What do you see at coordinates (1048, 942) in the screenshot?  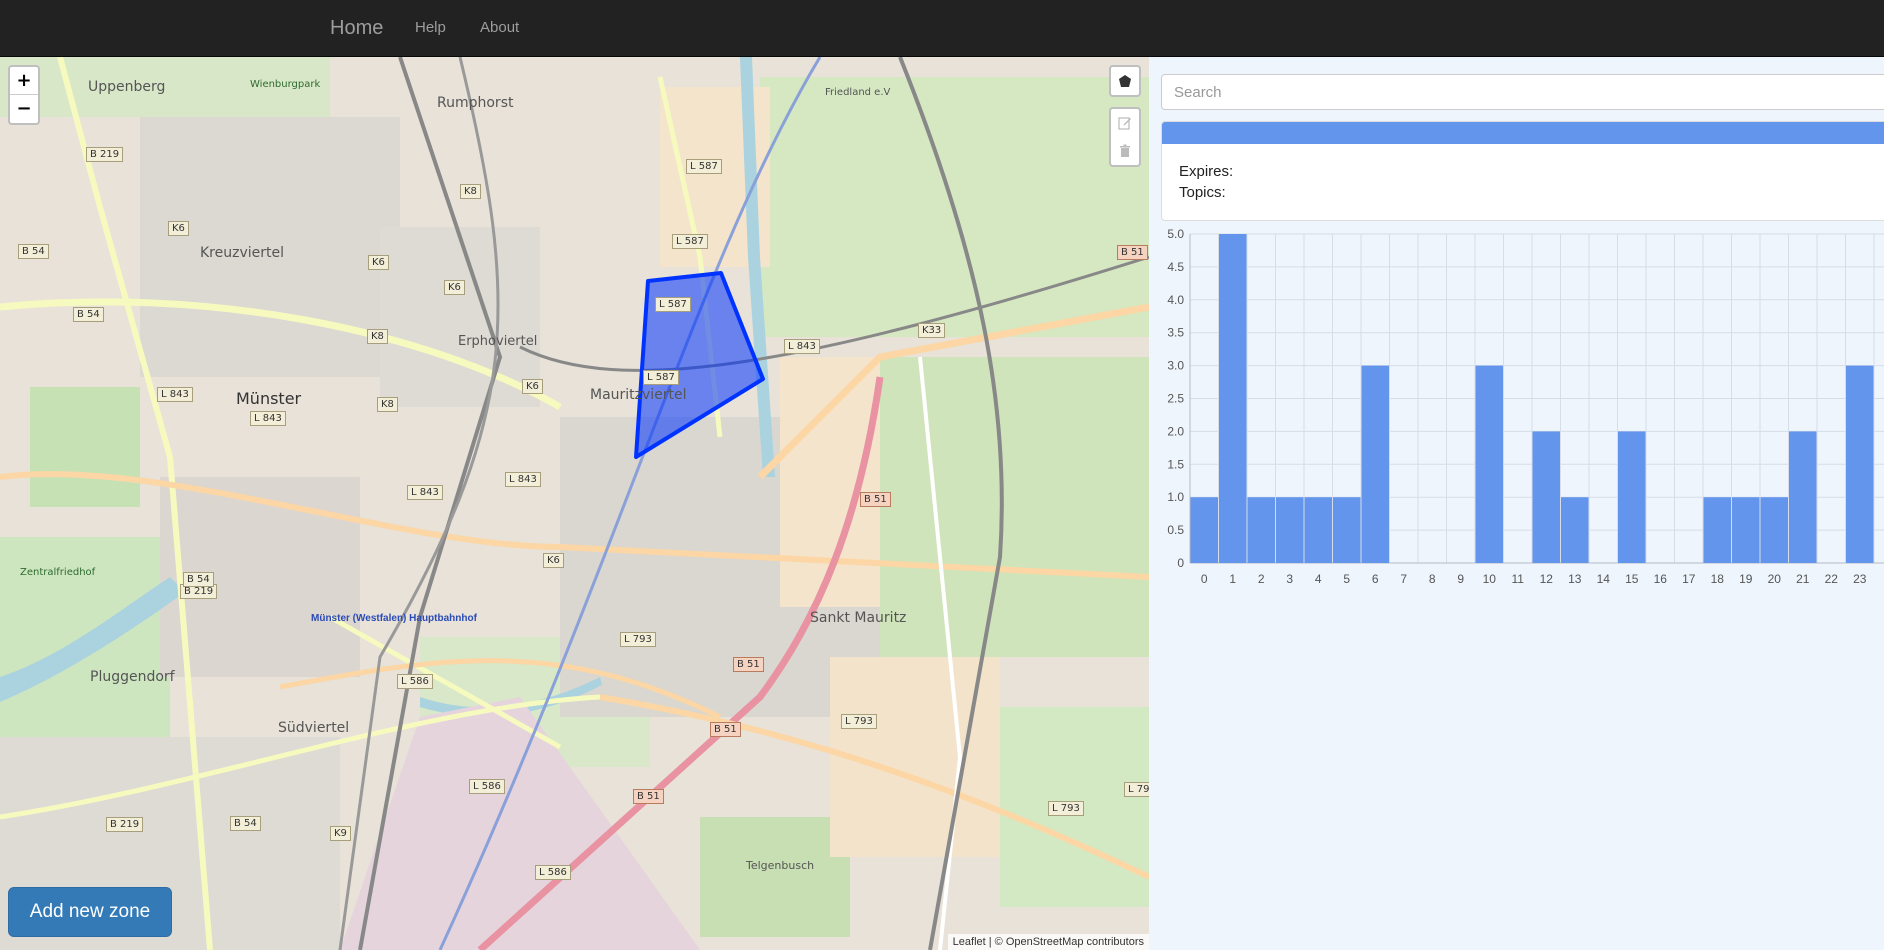 I see `map-attribution: Leaflet | © OpenStreetMap contributors` at bounding box center [1048, 942].